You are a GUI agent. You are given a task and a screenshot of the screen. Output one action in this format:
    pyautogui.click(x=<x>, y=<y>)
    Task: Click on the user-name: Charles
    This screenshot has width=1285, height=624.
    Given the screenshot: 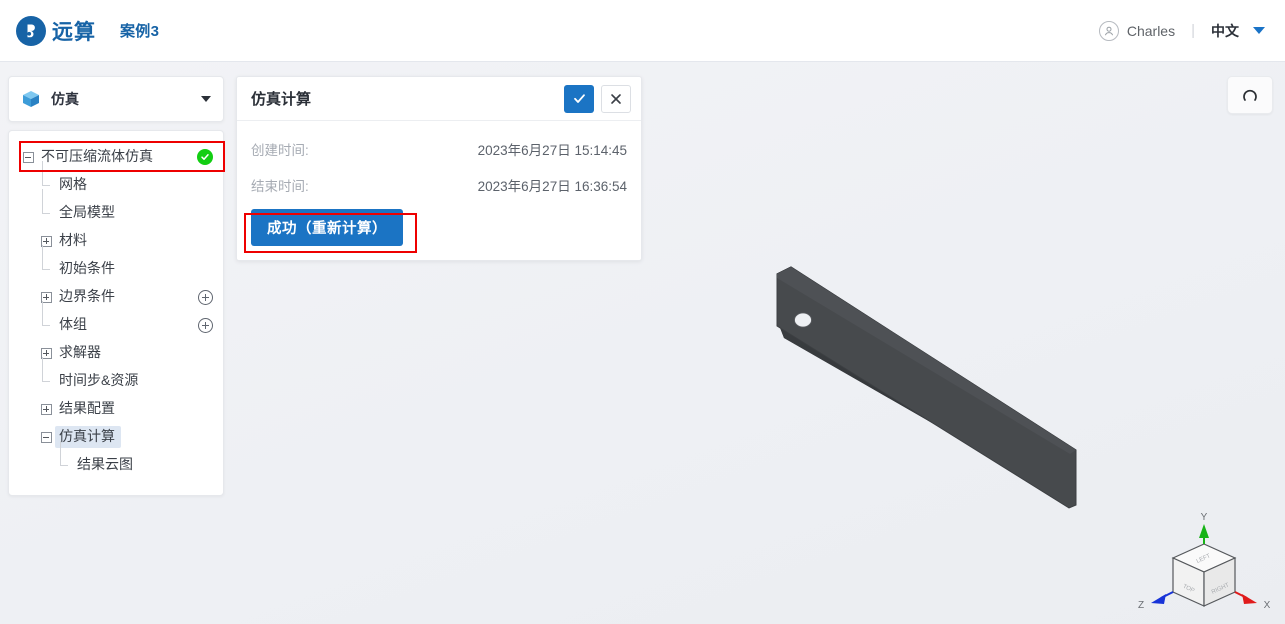 What is the action you would take?
    pyautogui.click(x=1151, y=30)
    